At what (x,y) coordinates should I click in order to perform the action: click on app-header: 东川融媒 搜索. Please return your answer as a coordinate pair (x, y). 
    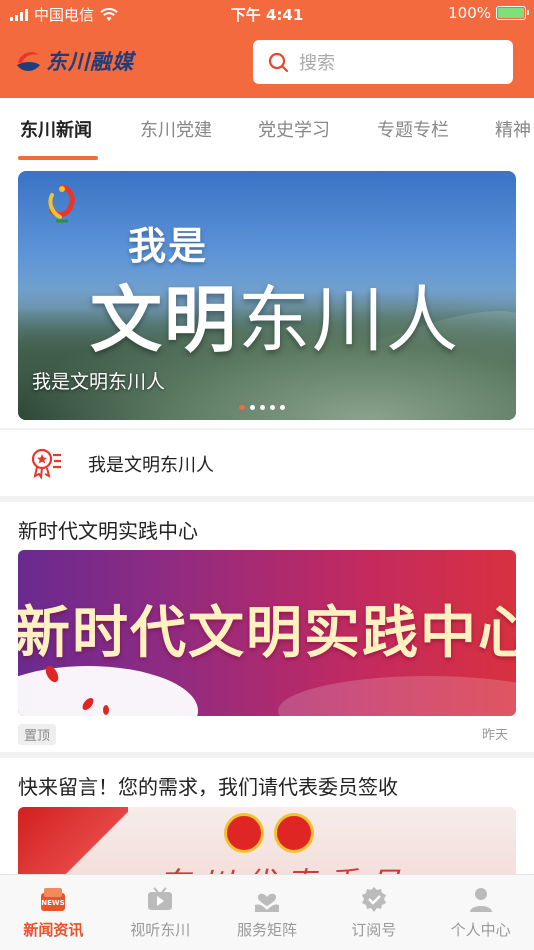
    Looking at the image, I should click on (267, 63).